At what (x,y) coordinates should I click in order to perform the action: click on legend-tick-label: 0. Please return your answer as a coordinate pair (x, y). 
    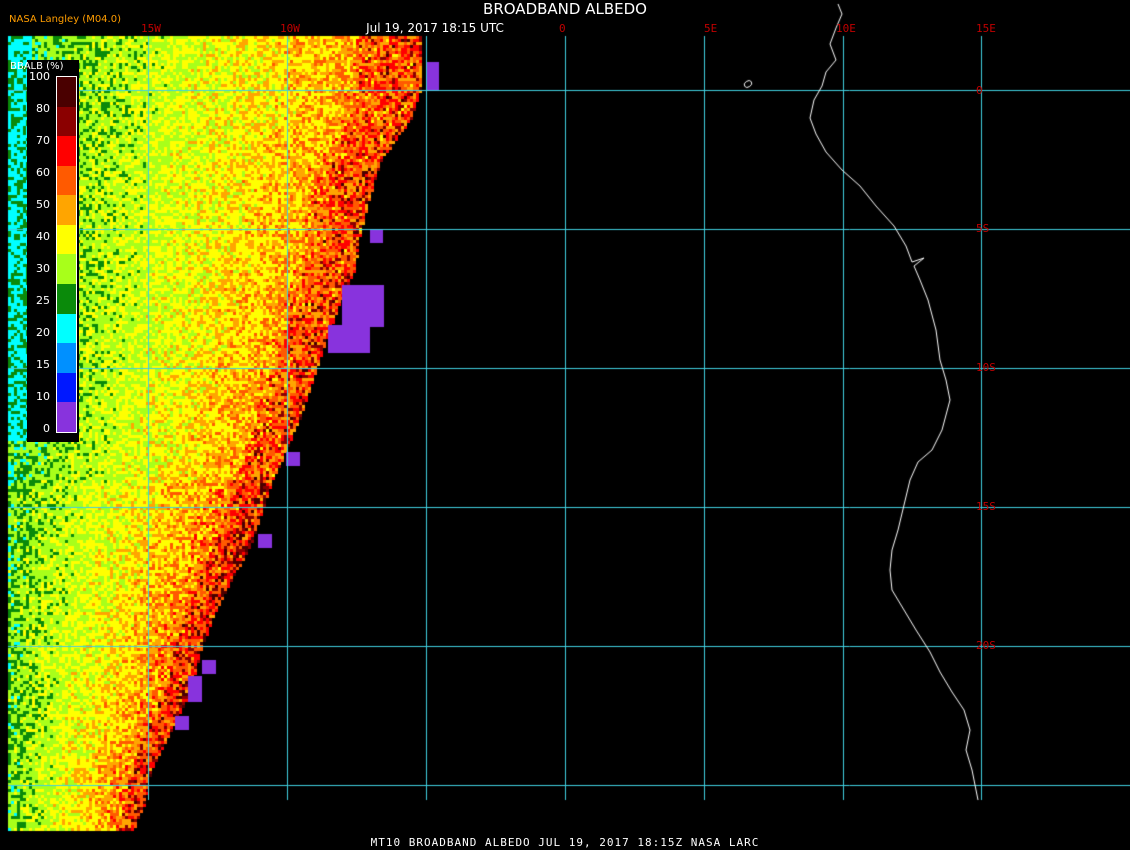
    Looking at the image, I should click on (46, 428).